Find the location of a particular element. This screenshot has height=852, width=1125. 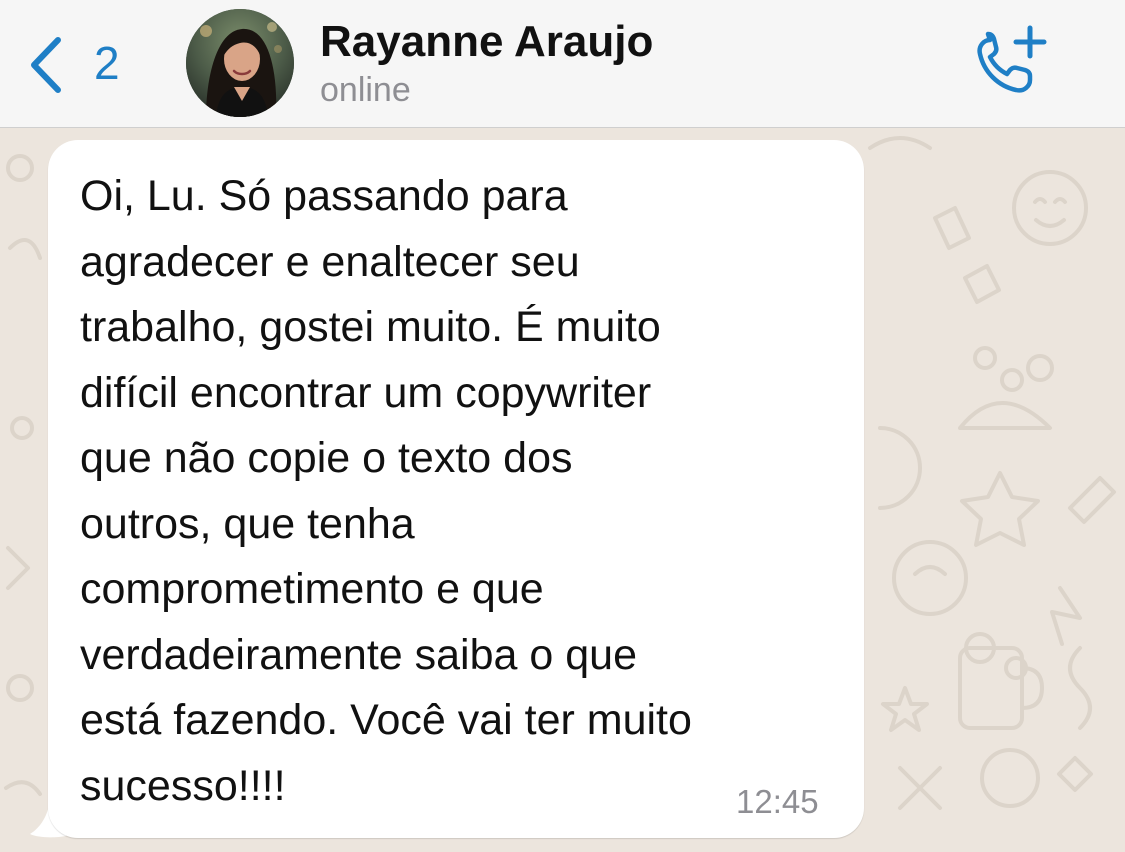

message-timestamp: 12:45 is located at coordinates (777, 801).